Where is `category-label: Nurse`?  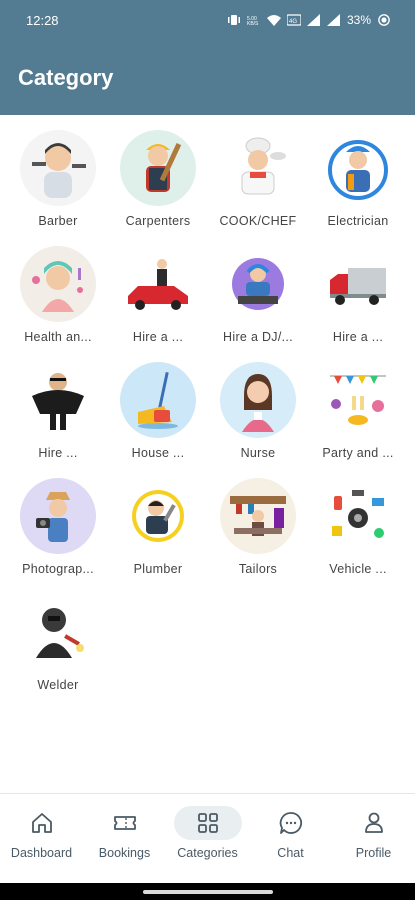
category-label: Nurse is located at coordinates (258, 453).